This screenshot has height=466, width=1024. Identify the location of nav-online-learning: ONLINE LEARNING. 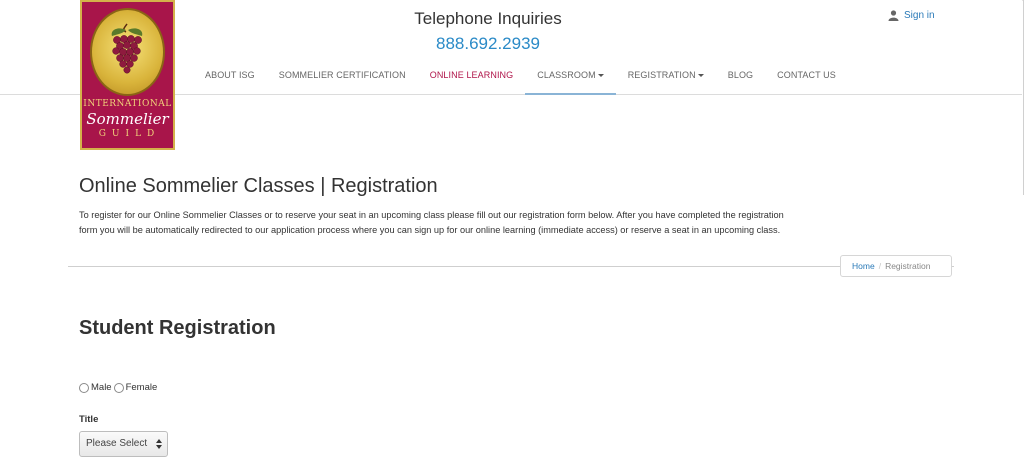
(472, 76).